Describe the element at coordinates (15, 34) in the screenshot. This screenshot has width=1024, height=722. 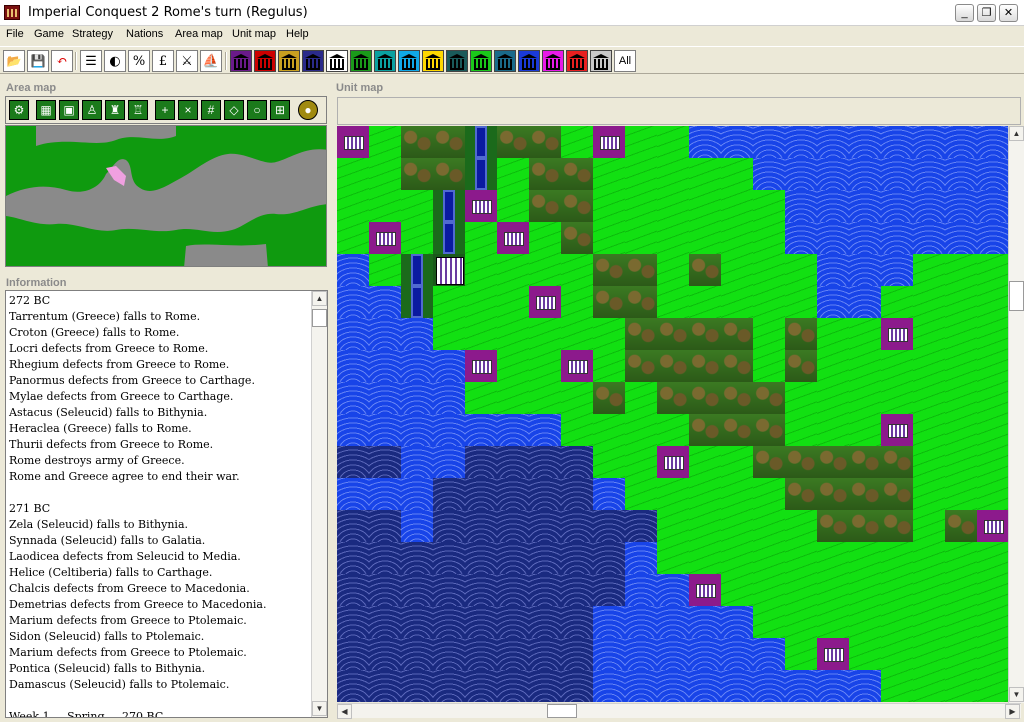
I see `menu-file: File` at that location.